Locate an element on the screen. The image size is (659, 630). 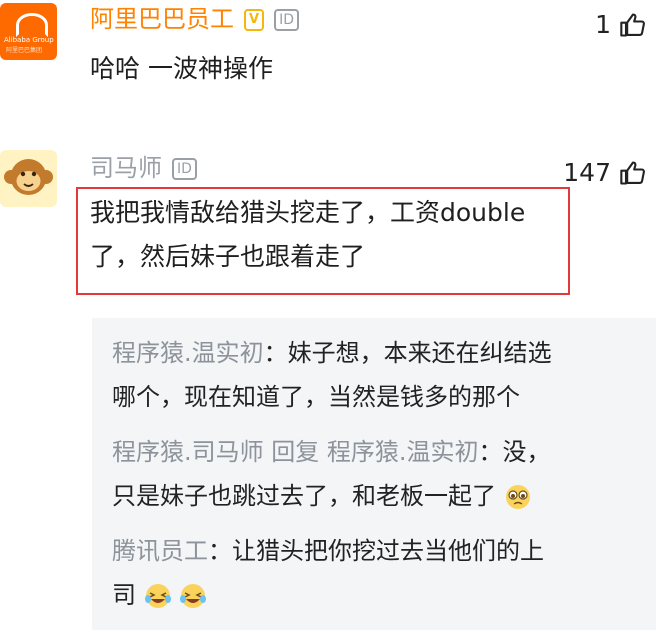
reply-item: 程序猿.温实初：妹子想，本来还在纠结选 哪个，现在知道了，当然是钱多的那个 is located at coordinates (379, 375).